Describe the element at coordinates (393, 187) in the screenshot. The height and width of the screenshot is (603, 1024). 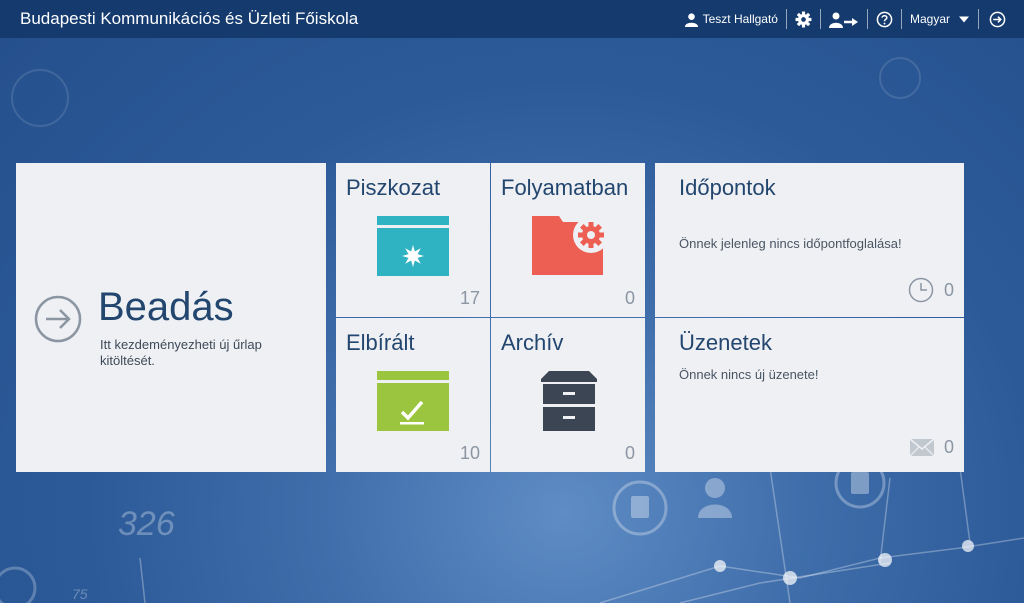
I see `tile-draft-title: Piszkozat` at that location.